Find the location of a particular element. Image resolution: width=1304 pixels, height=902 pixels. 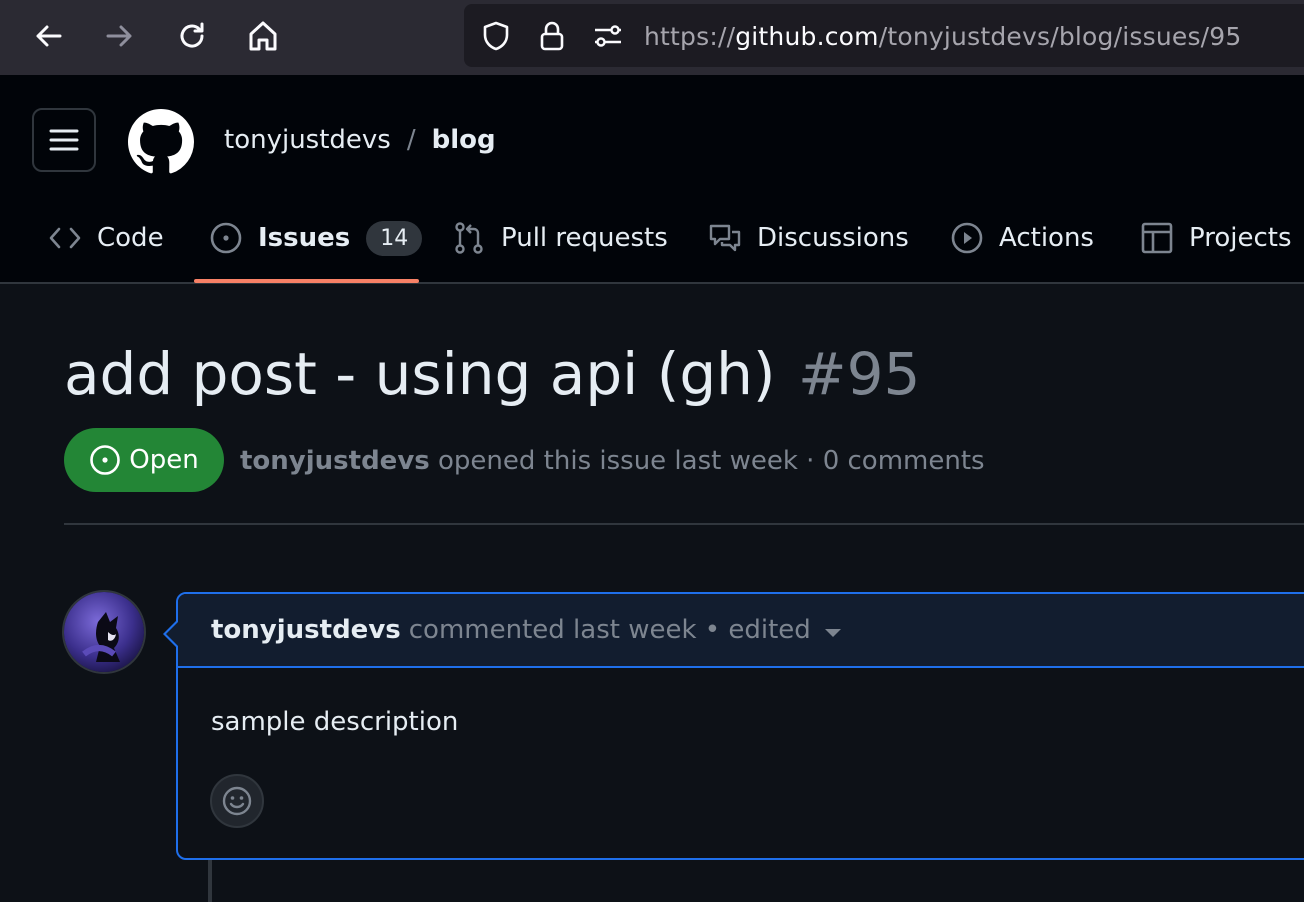

tab-pull-requests: Pull requests is located at coordinates (560, 238).